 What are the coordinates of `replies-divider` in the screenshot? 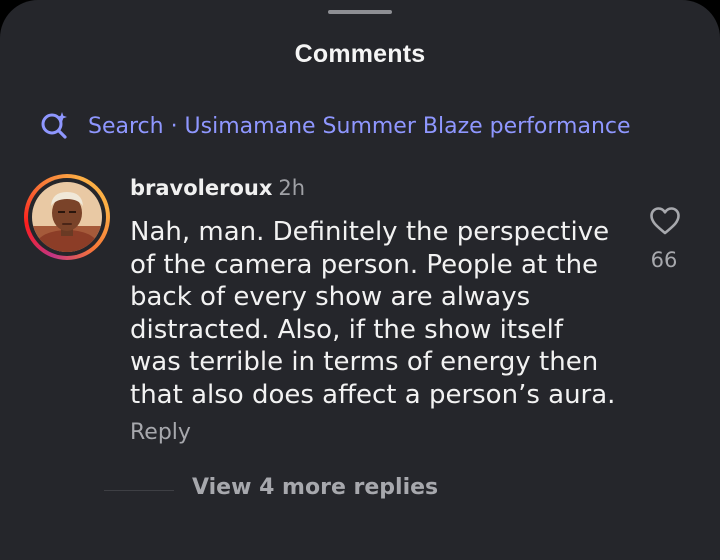 It's located at (139, 490).